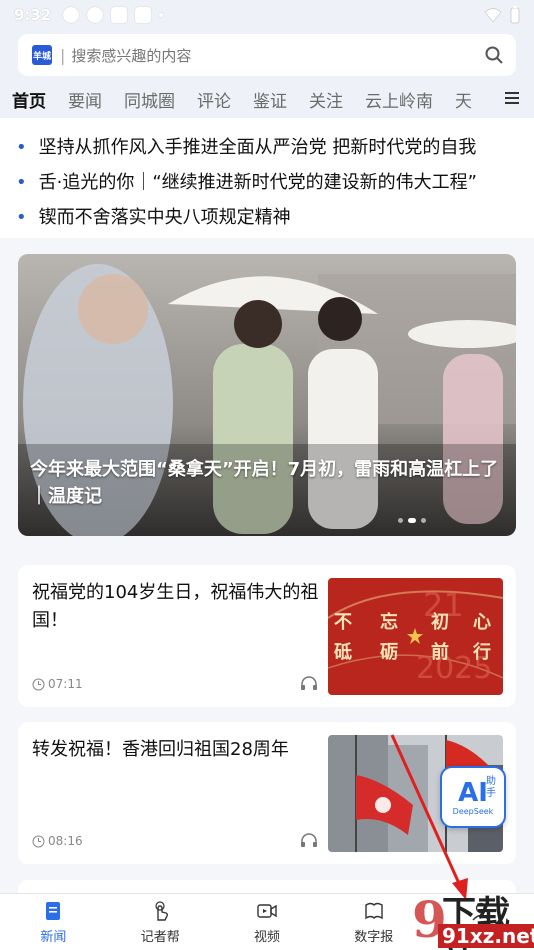 The width and height of the screenshot is (534, 950). I want to click on status-bar: 9:32, so click(267, 15).